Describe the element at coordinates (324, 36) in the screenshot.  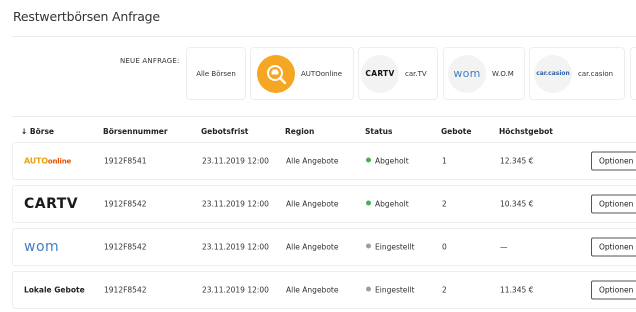
I see `divider-top` at that location.